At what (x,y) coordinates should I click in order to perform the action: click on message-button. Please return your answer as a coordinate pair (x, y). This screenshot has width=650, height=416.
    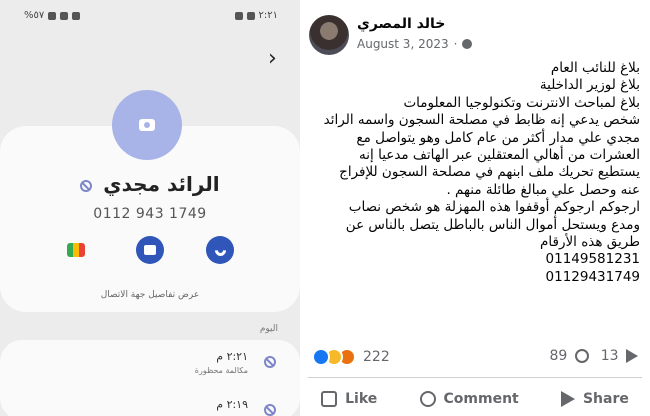
    Looking at the image, I should click on (150, 250).